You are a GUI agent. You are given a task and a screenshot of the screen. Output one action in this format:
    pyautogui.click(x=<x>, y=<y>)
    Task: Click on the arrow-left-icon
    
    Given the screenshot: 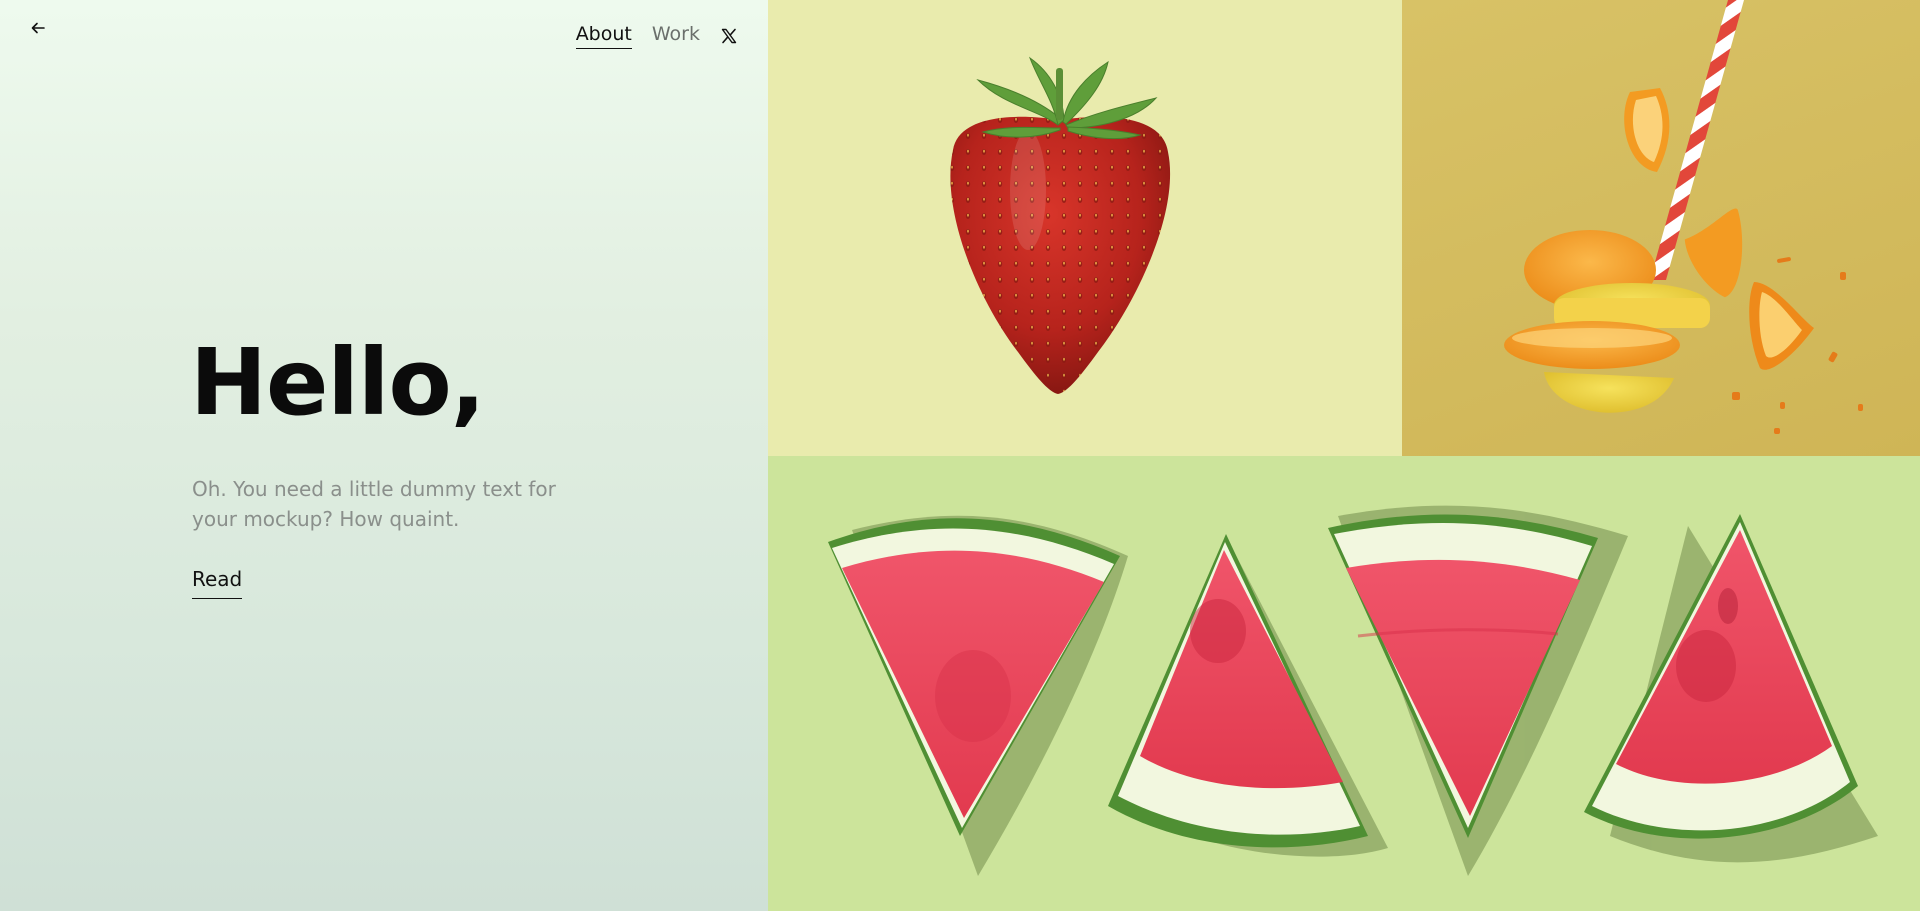 What is the action you would take?
    pyautogui.click(x=38, y=28)
    